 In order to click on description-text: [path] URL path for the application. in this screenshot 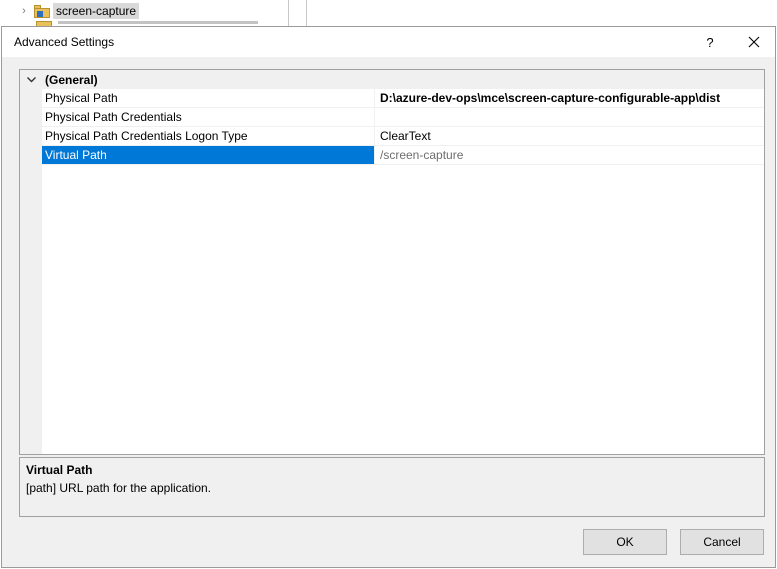, I will do `click(119, 488)`.